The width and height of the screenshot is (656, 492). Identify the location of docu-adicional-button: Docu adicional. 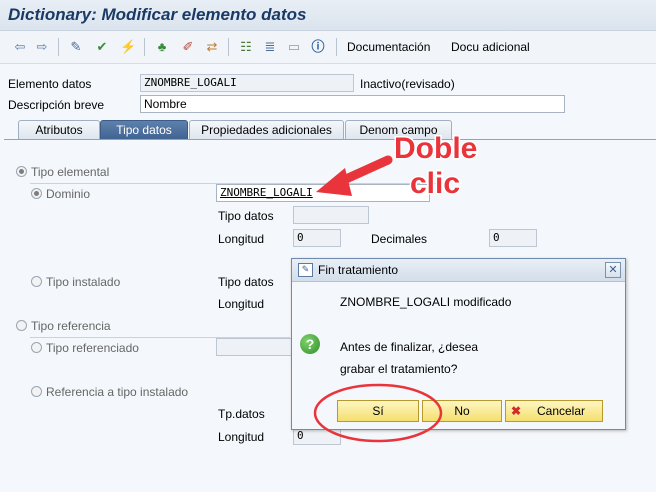
(490, 47).